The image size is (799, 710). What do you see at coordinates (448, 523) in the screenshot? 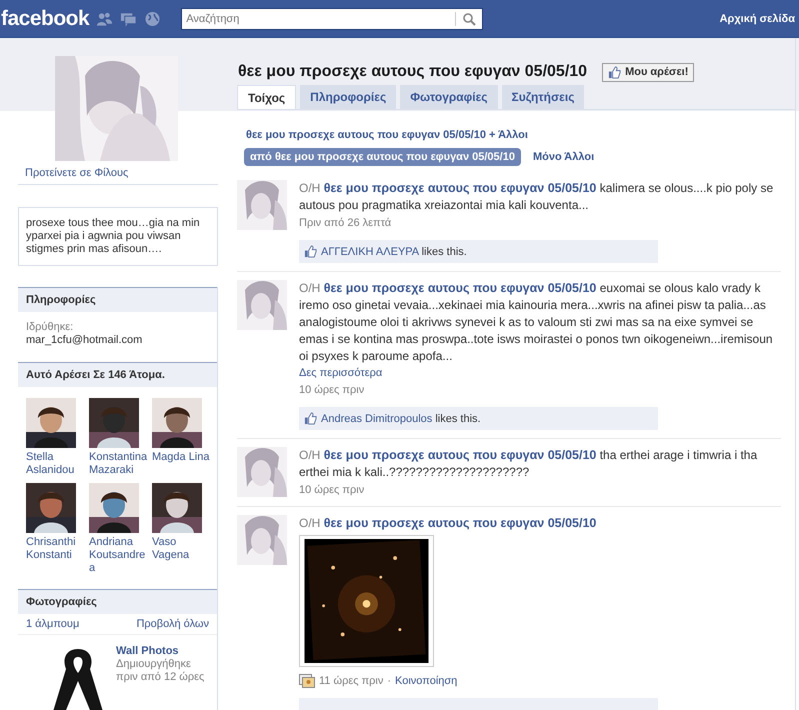
I see `post-text: O/H θεε μου προσεχε αυτους που εφυγαν 05/05/10` at bounding box center [448, 523].